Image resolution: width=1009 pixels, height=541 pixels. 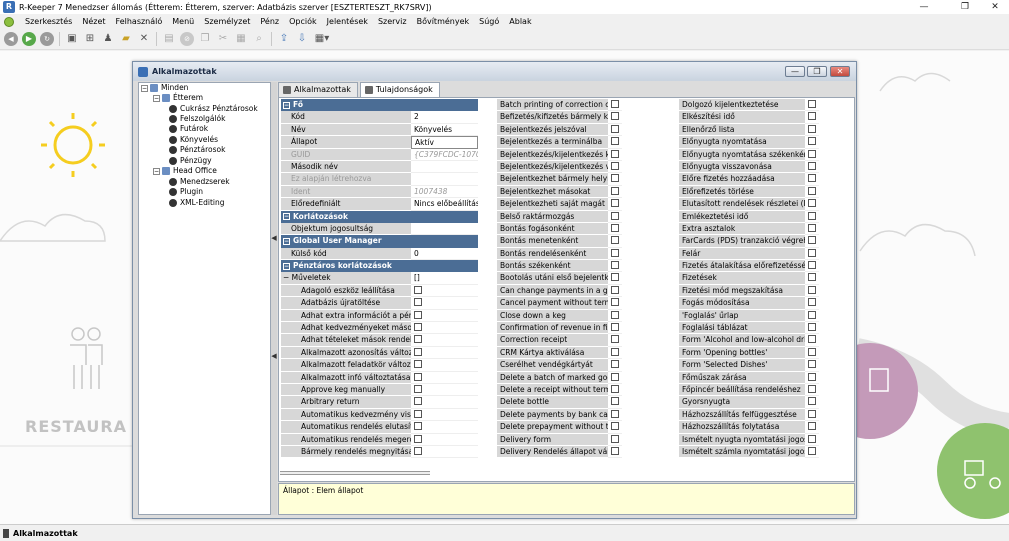 I want to click on property-row: Befizetés/kifizetés bármely kasszán, so click(x=559, y=117).